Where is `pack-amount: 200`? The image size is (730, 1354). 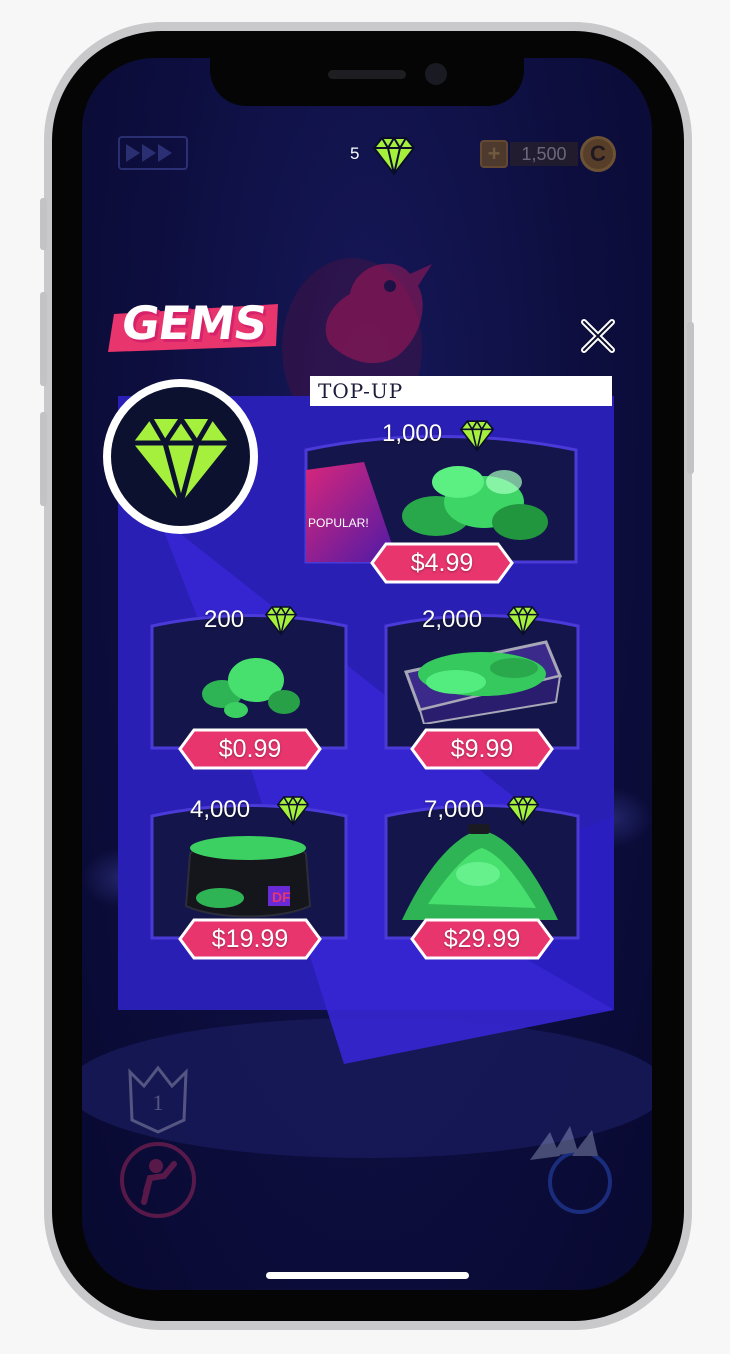 pack-amount: 200 is located at coordinates (224, 619).